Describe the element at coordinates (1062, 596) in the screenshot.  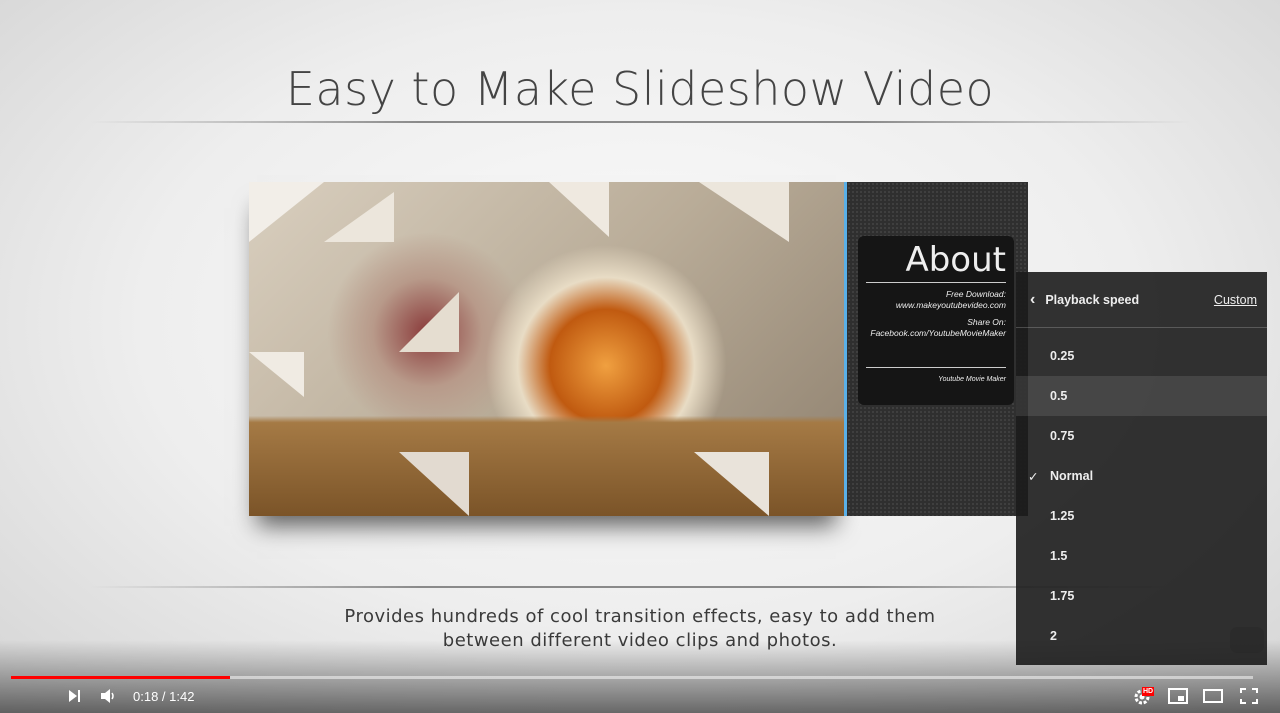
I see `speed-option-label: 1.75` at that location.